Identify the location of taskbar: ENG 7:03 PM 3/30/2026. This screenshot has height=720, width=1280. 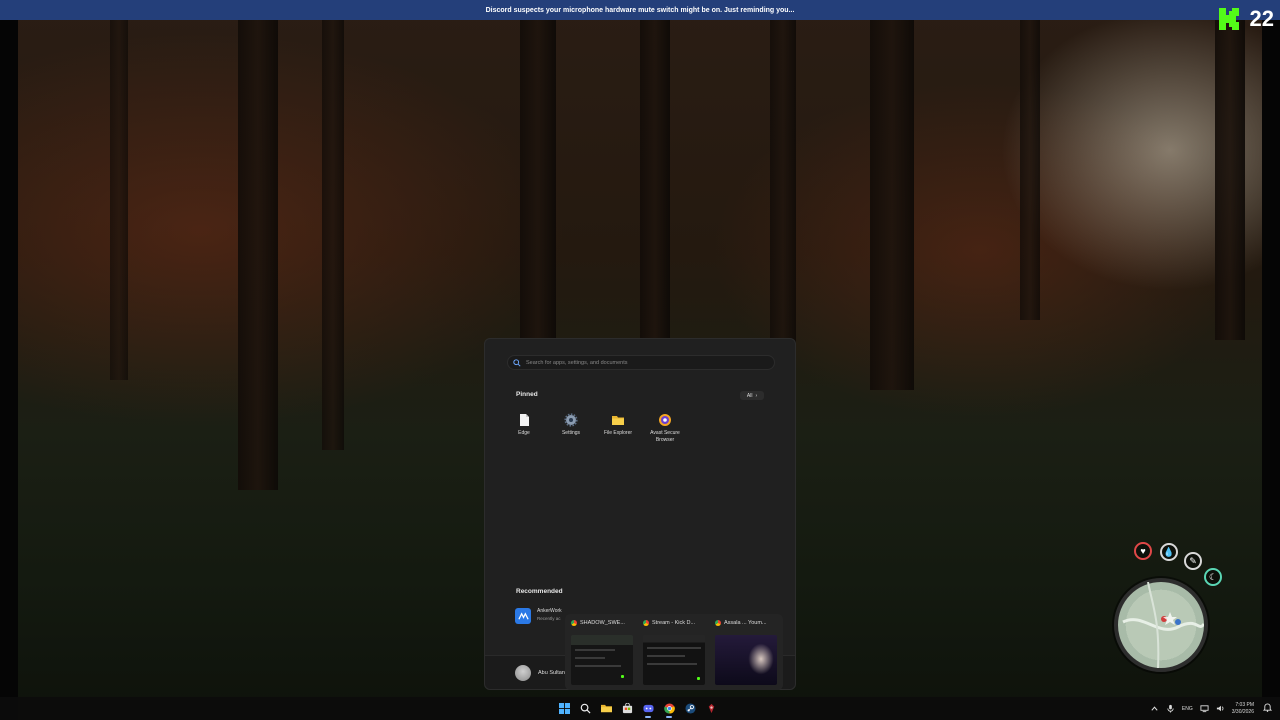
(640, 708).